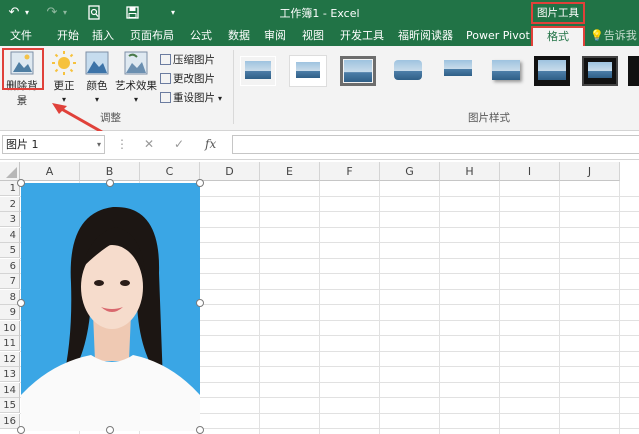  I want to click on tab-view: 视图, so click(313, 36).